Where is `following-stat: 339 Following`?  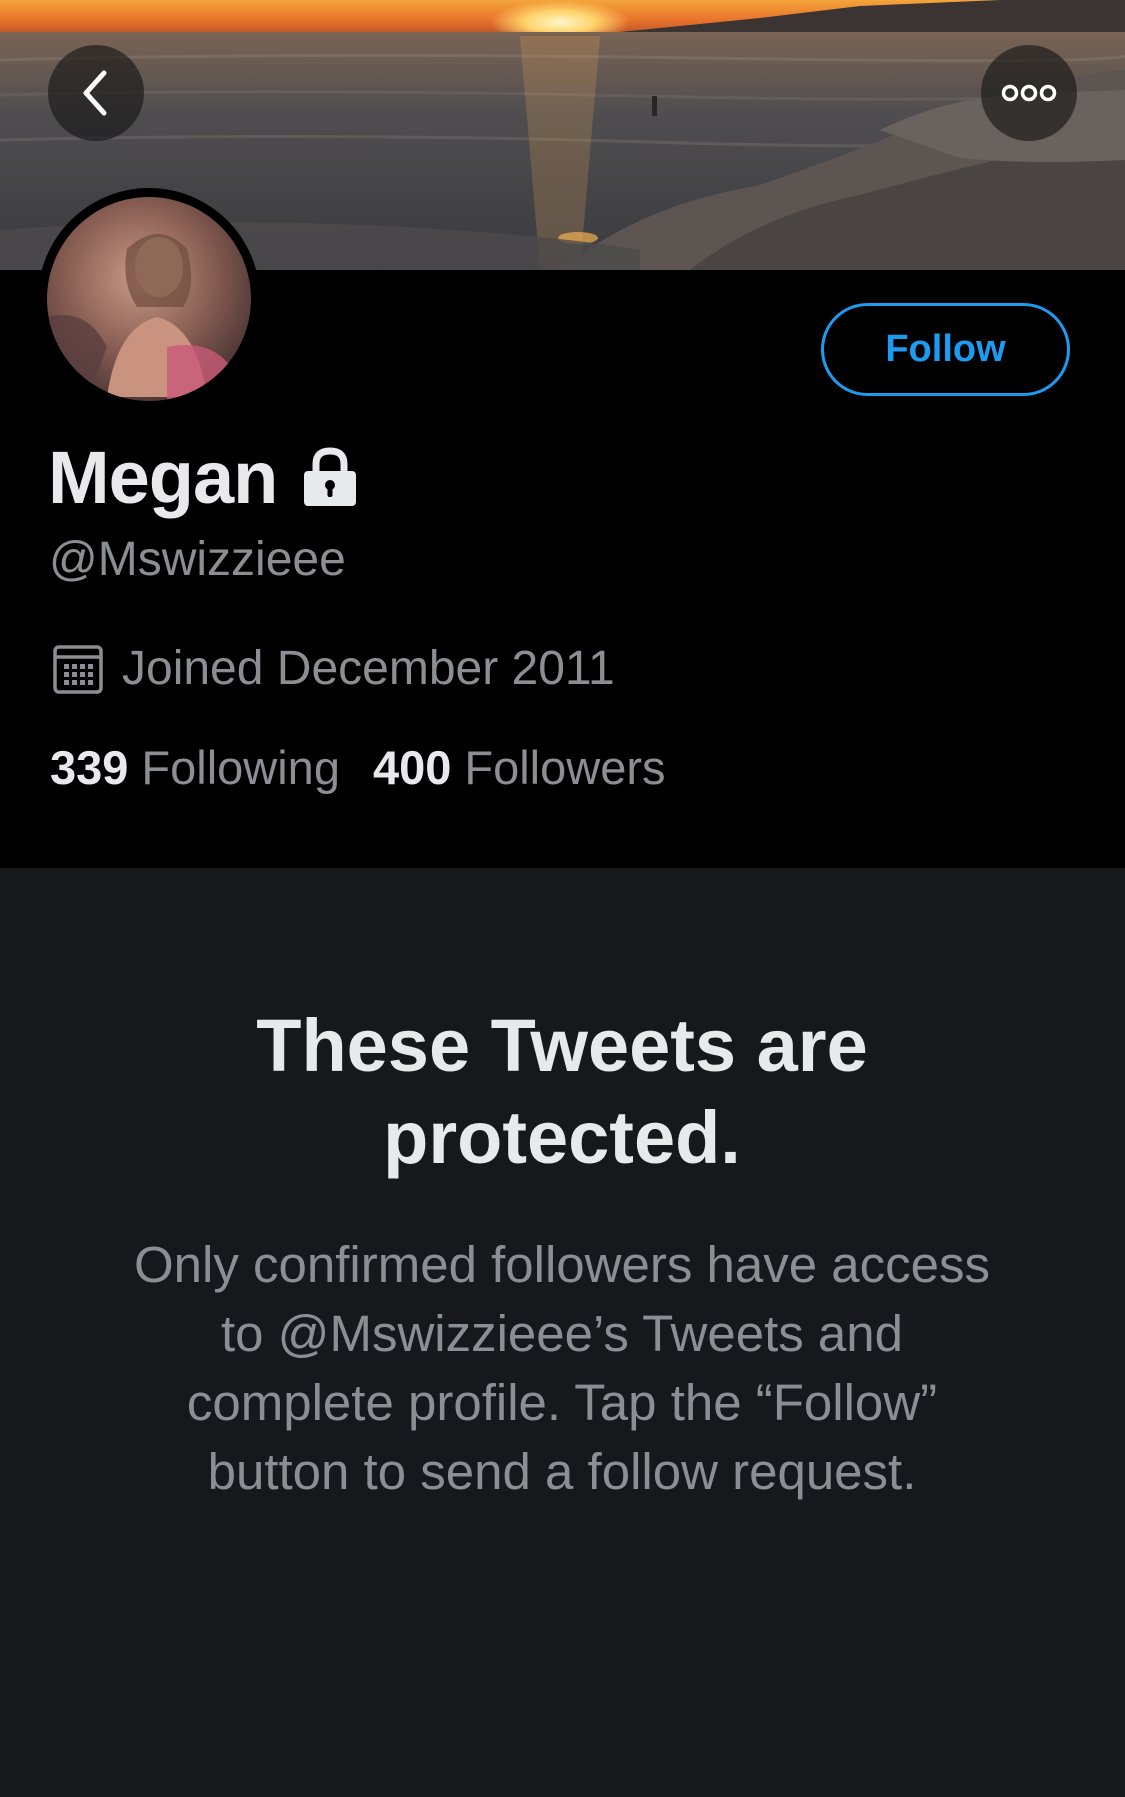 following-stat: 339 Following is located at coordinates (195, 767).